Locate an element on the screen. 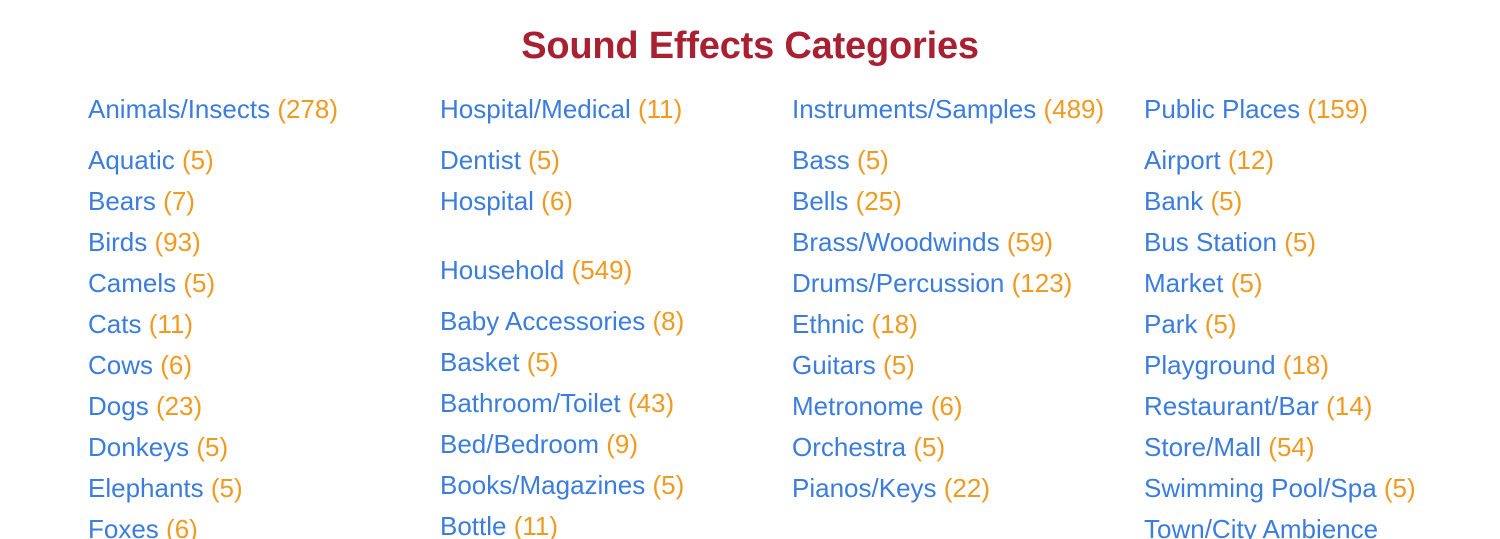 The image size is (1500, 539). category-name: Basket is located at coordinates (480, 362).